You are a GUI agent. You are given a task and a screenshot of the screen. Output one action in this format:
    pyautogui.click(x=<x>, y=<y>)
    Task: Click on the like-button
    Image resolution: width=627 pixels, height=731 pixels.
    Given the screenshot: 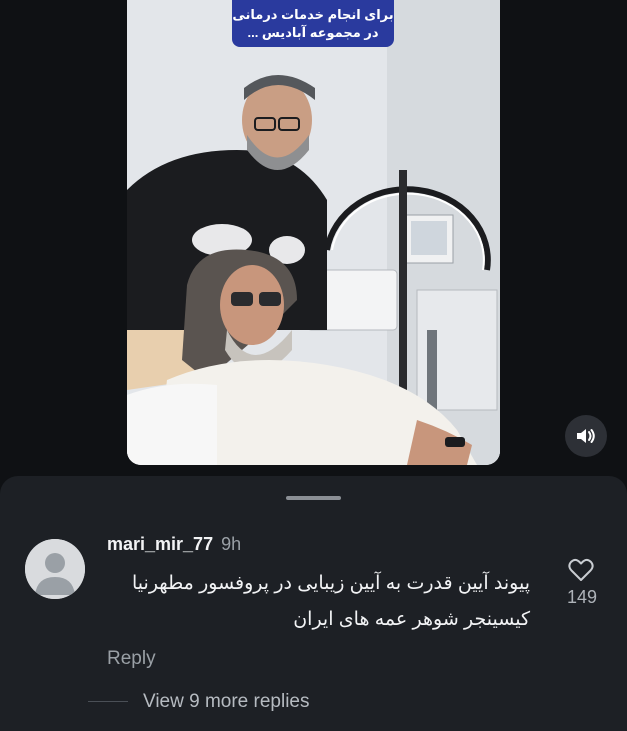 What is the action you would take?
    pyautogui.click(x=581, y=570)
    